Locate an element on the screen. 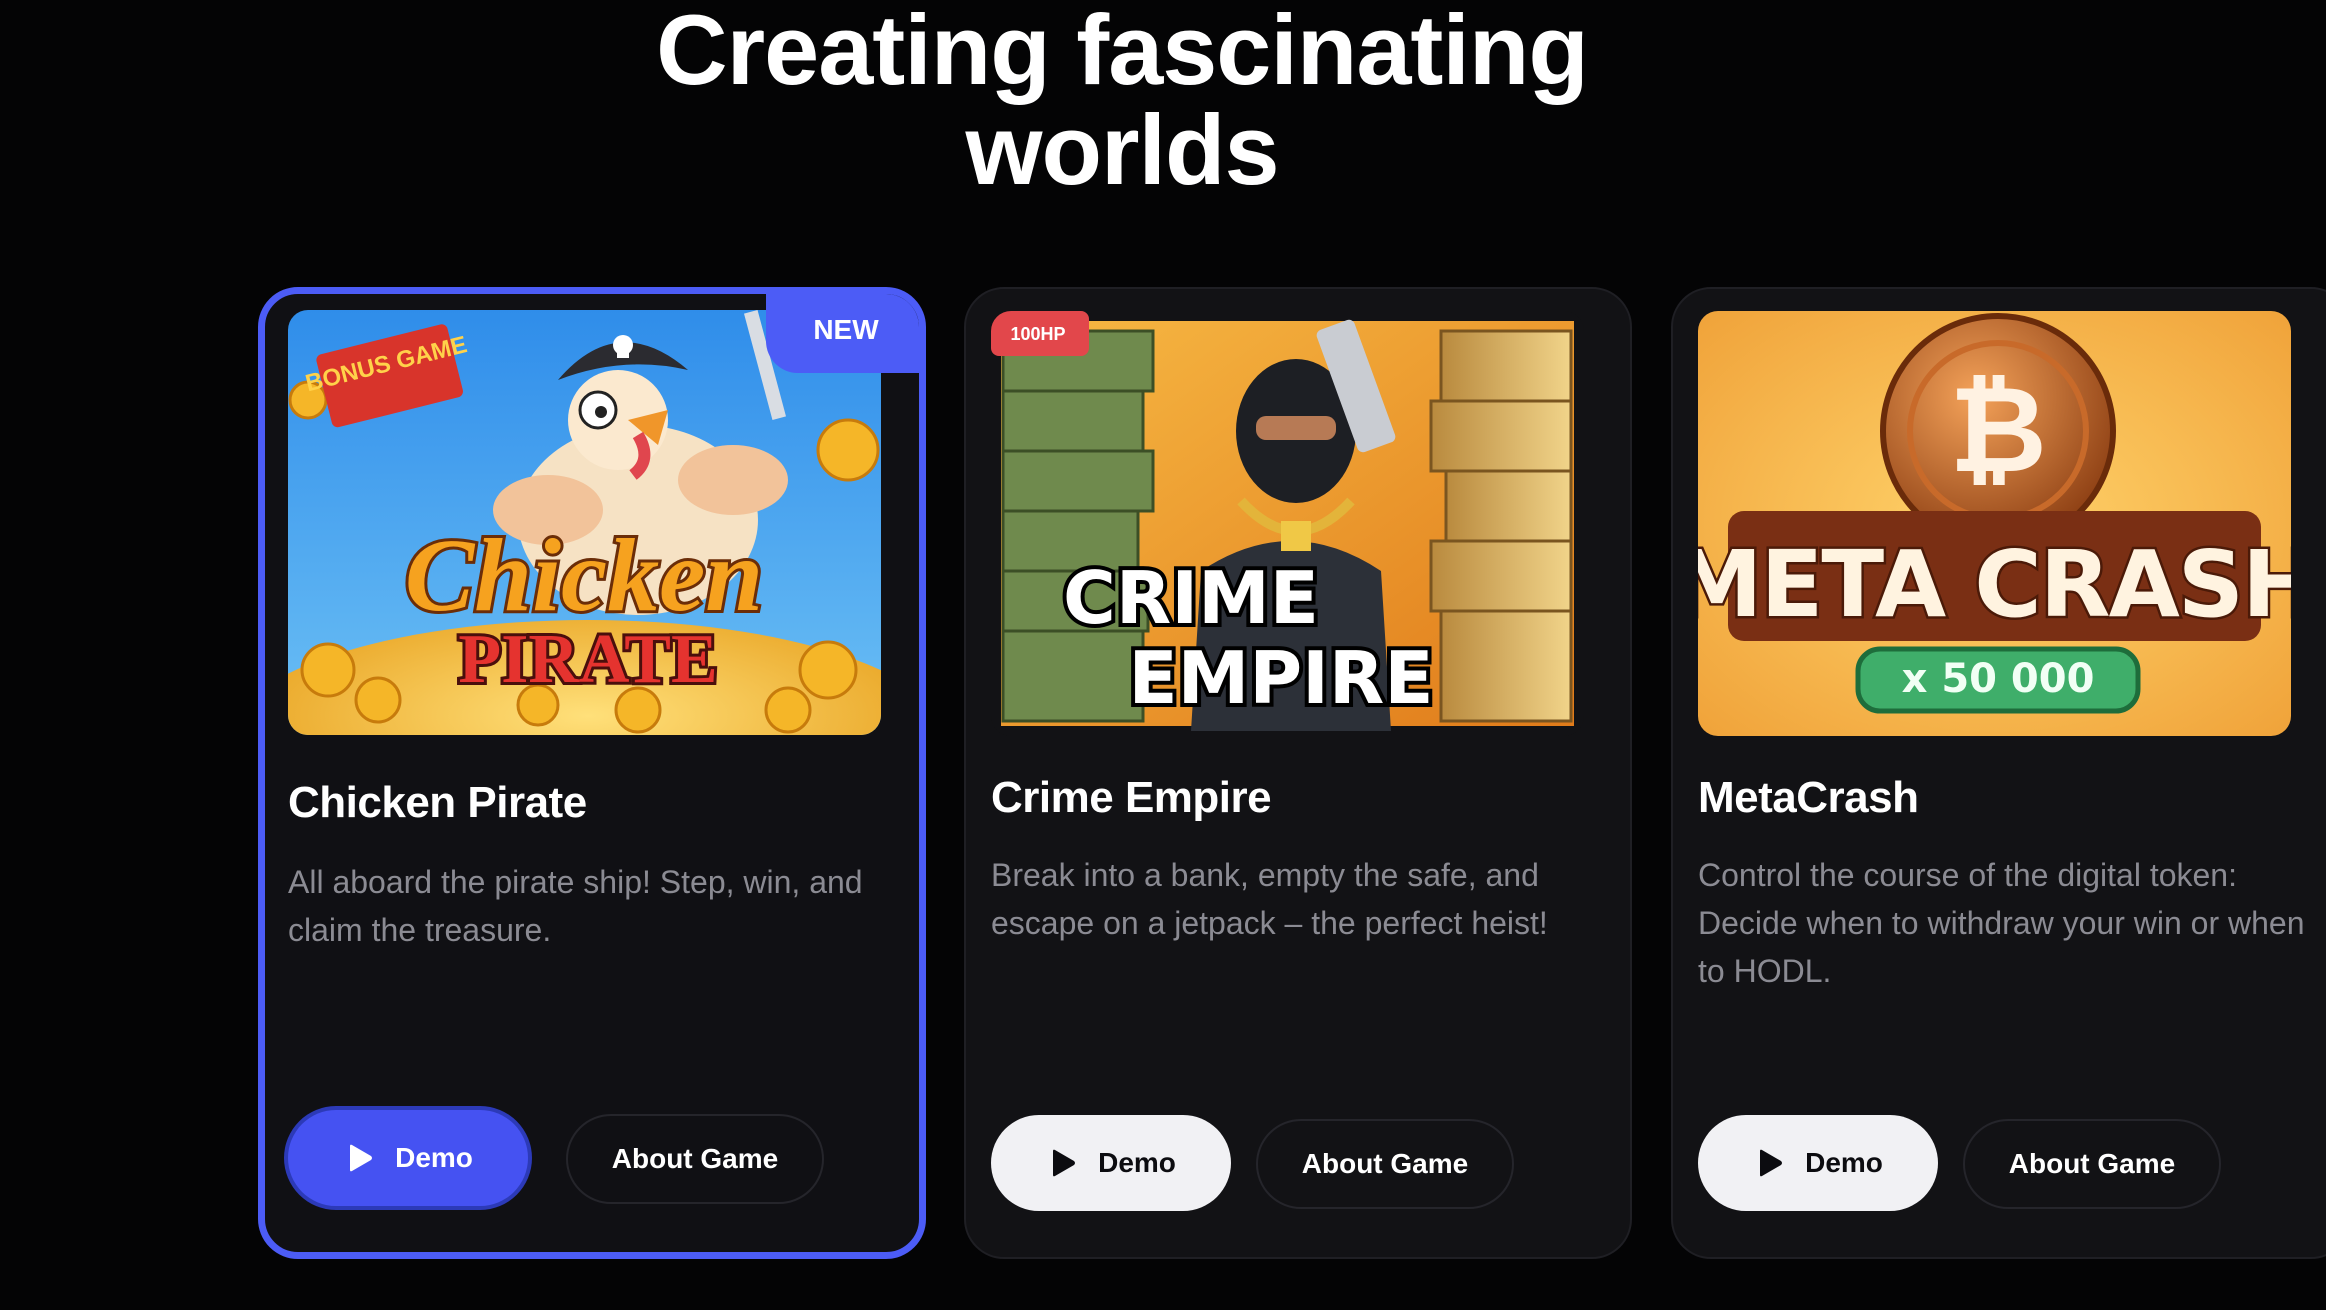  logo-top-text: CRIME is located at coordinates (1191, 598).